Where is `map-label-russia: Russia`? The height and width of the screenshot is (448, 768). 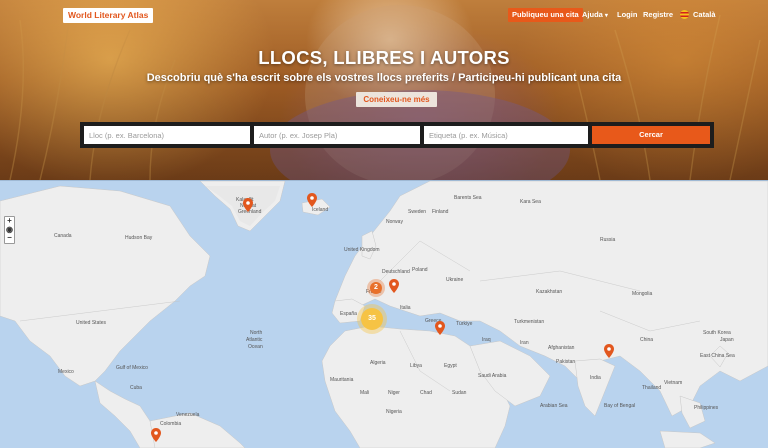 map-label-russia: Russia is located at coordinates (608, 240).